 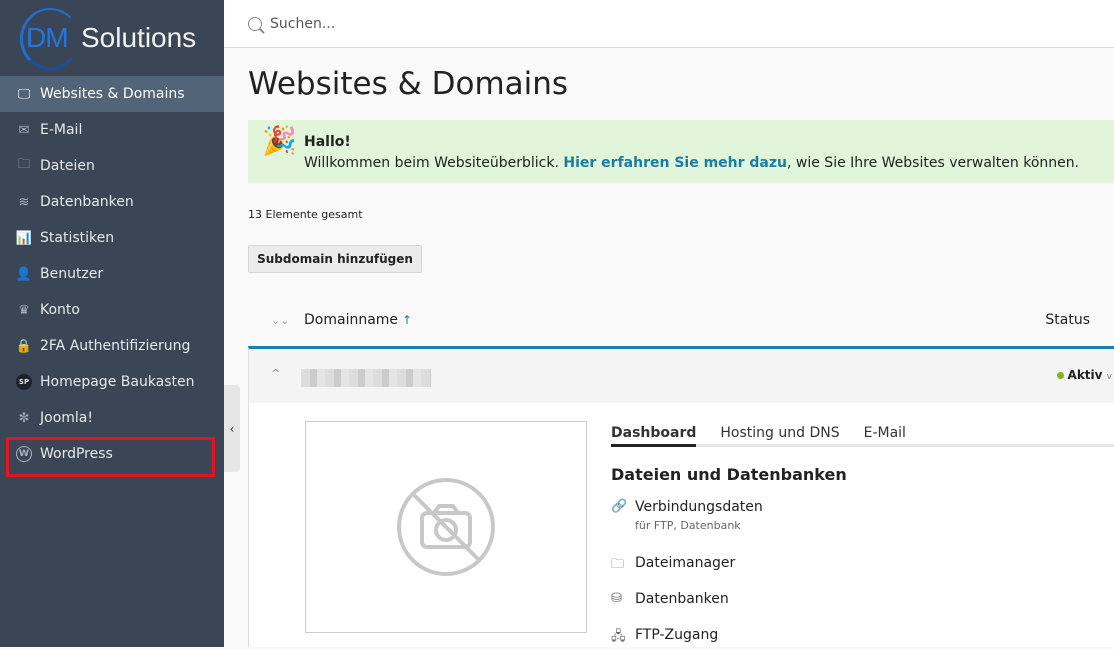 What do you see at coordinates (305, 214) in the screenshot?
I see `total-count: 13 Elemente gesamt` at bounding box center [305, 214].